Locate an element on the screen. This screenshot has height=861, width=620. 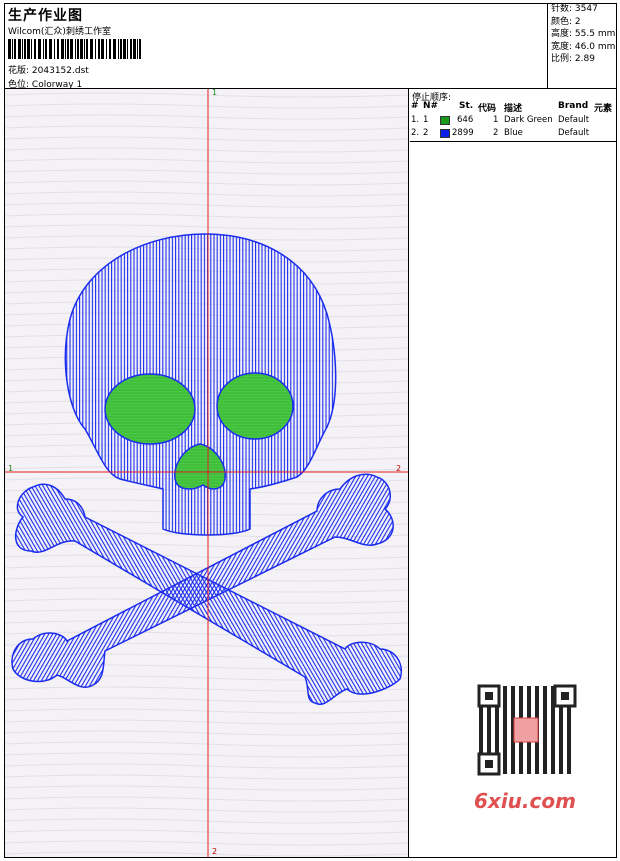
col-code-header: 代码 is located at coordinates (487, 109).